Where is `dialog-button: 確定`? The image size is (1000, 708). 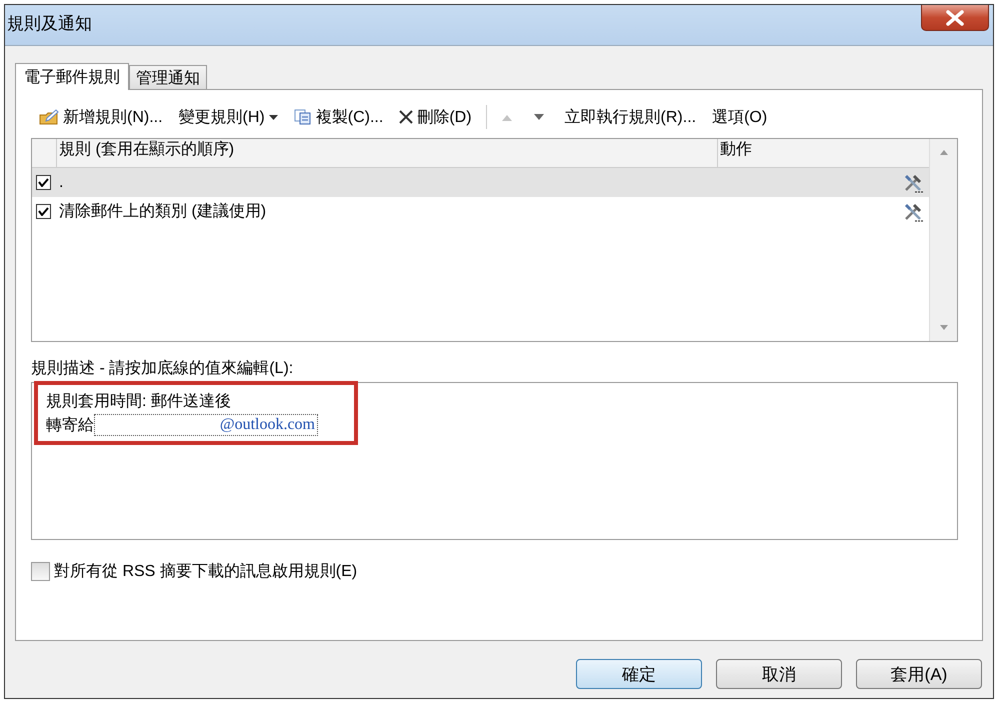
dialog-button: 確定 is located at coordinates (639, 674).